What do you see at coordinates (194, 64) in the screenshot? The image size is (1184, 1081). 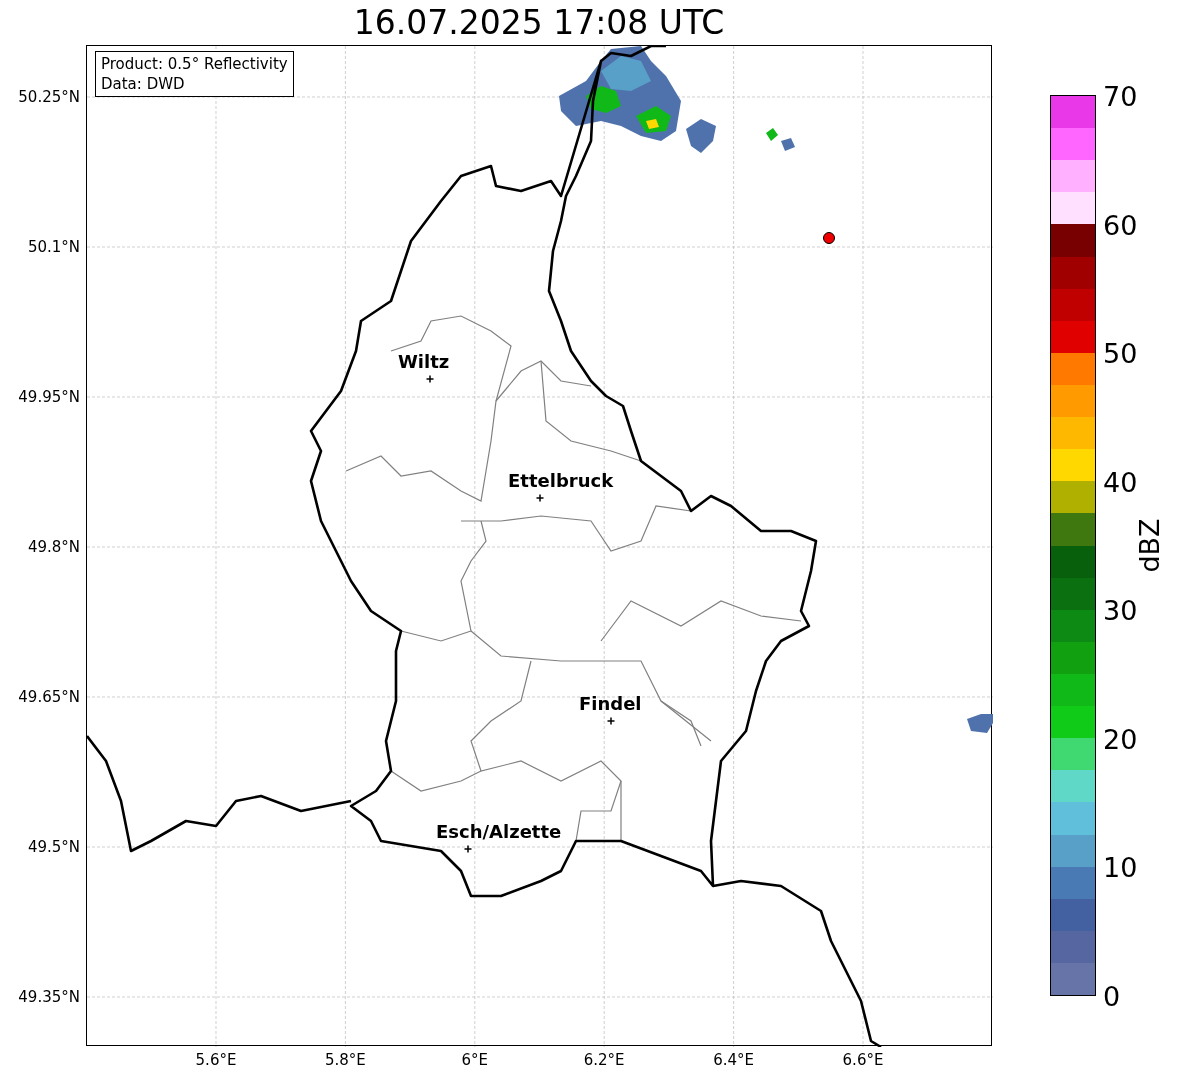 I see `info-text: Product: 0.5° Reflectivity` at bounding box center [194, 64].